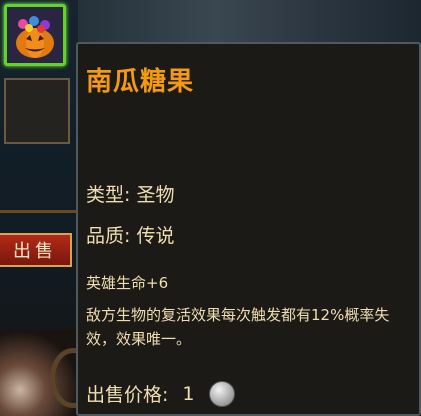 The width and height of the screenshot is (421, 416). I want to click on silver-coin-icon, so click(221, 393).